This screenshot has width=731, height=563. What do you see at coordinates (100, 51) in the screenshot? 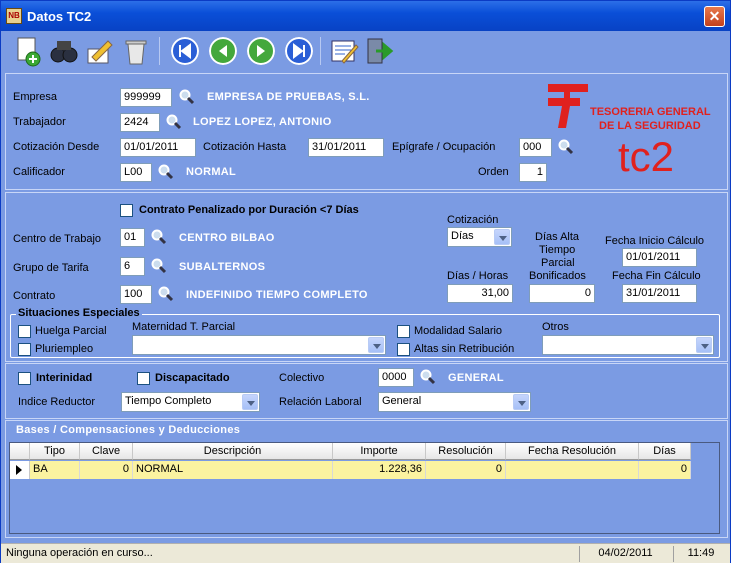
I see `edit-icon` at bounding box center [100, 51].